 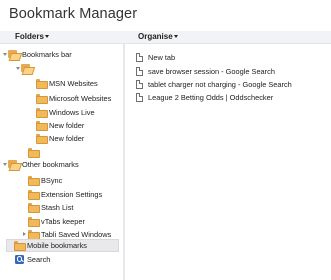 What do you see at coordinates (63, 221) in the screenshot?
I see `tree-item-label: vTabs keeper` at bounding box center [63, 221].